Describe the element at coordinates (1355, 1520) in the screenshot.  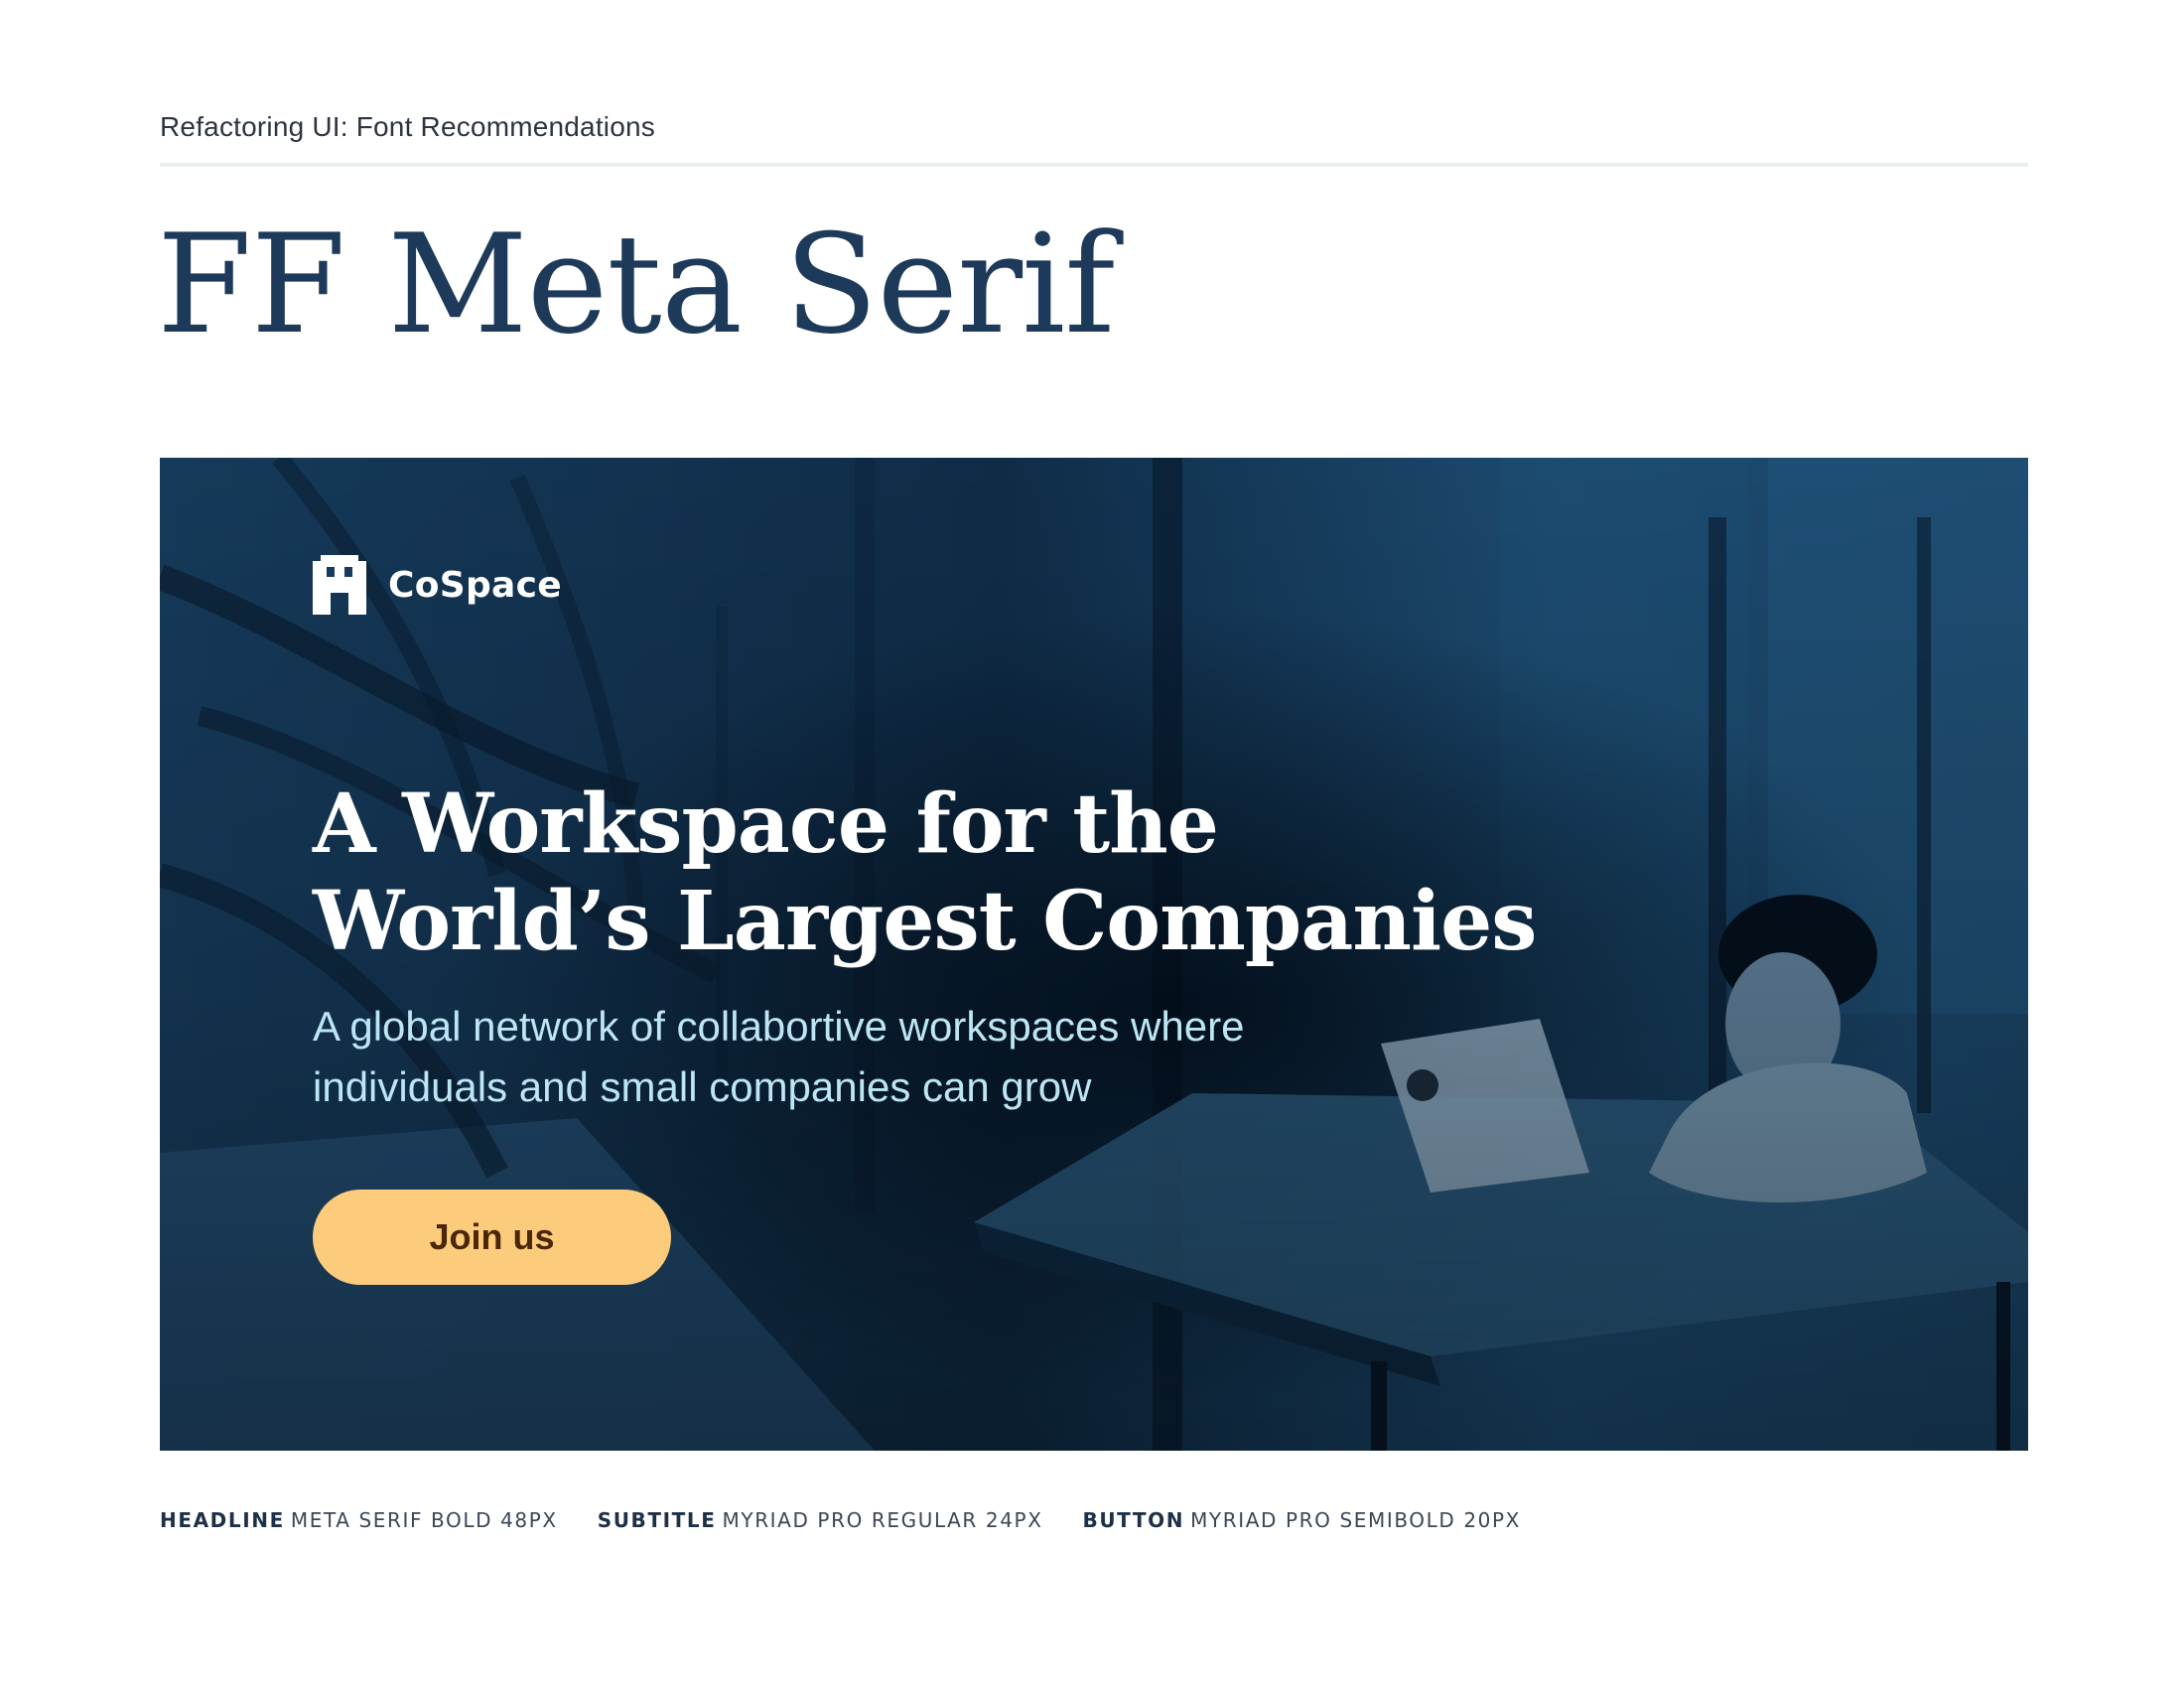
I see `spec-value: MYRIAD PRO SEMIBOLD 20PX` at that location.